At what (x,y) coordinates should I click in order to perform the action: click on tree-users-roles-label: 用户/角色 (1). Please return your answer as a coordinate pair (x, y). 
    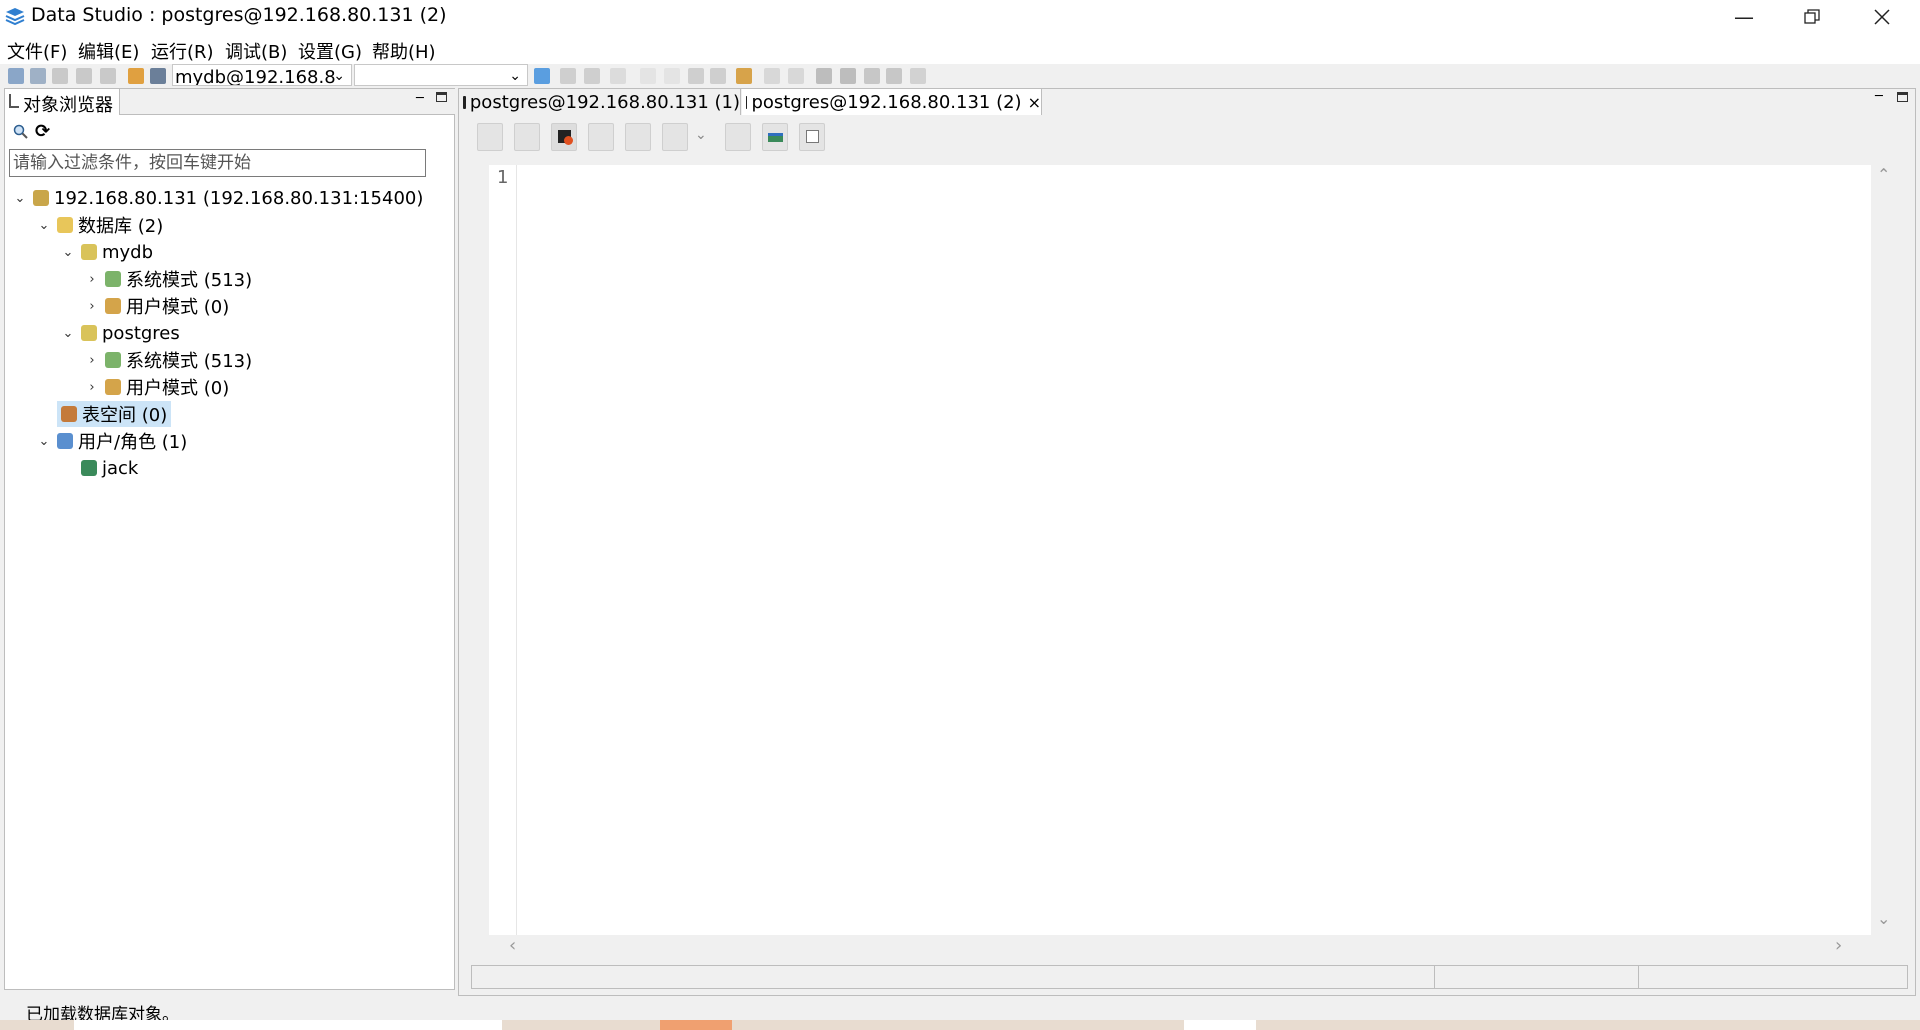
    Looking at the image, I should click on (133, 442).